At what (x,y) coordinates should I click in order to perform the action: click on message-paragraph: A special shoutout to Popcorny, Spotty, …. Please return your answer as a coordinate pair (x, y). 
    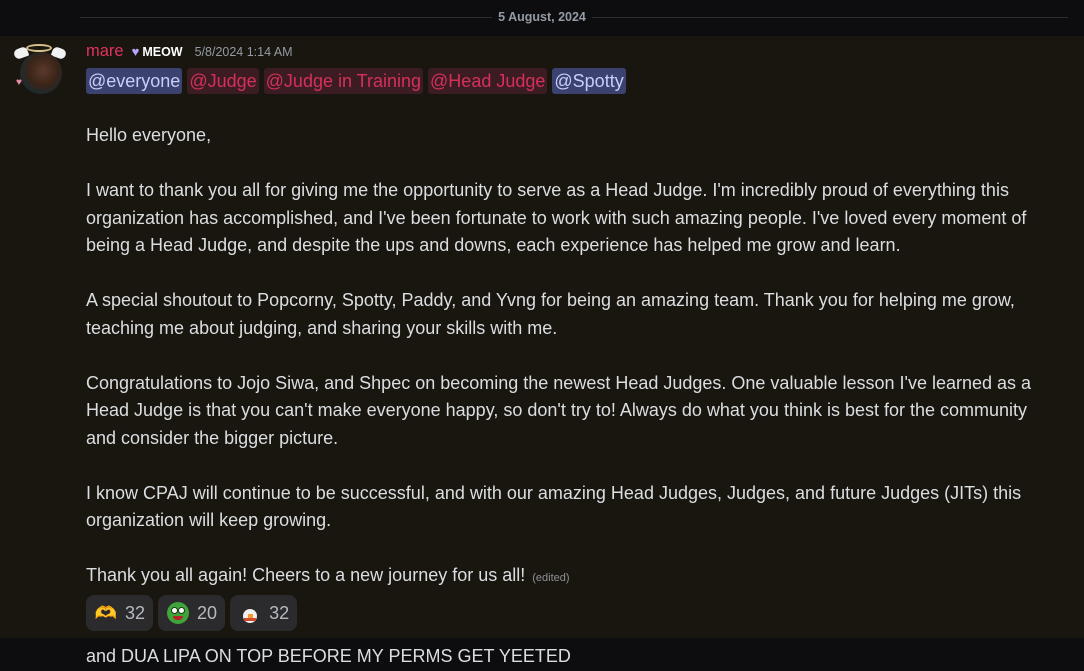
    Looking at the image, I should click on (550, 314).